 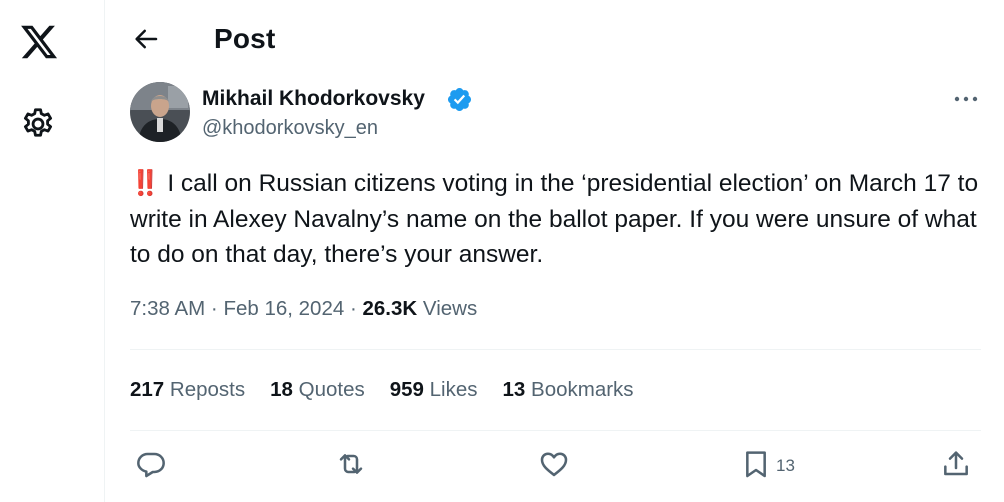 I want to click on avatar, so click(x=160, y=112).